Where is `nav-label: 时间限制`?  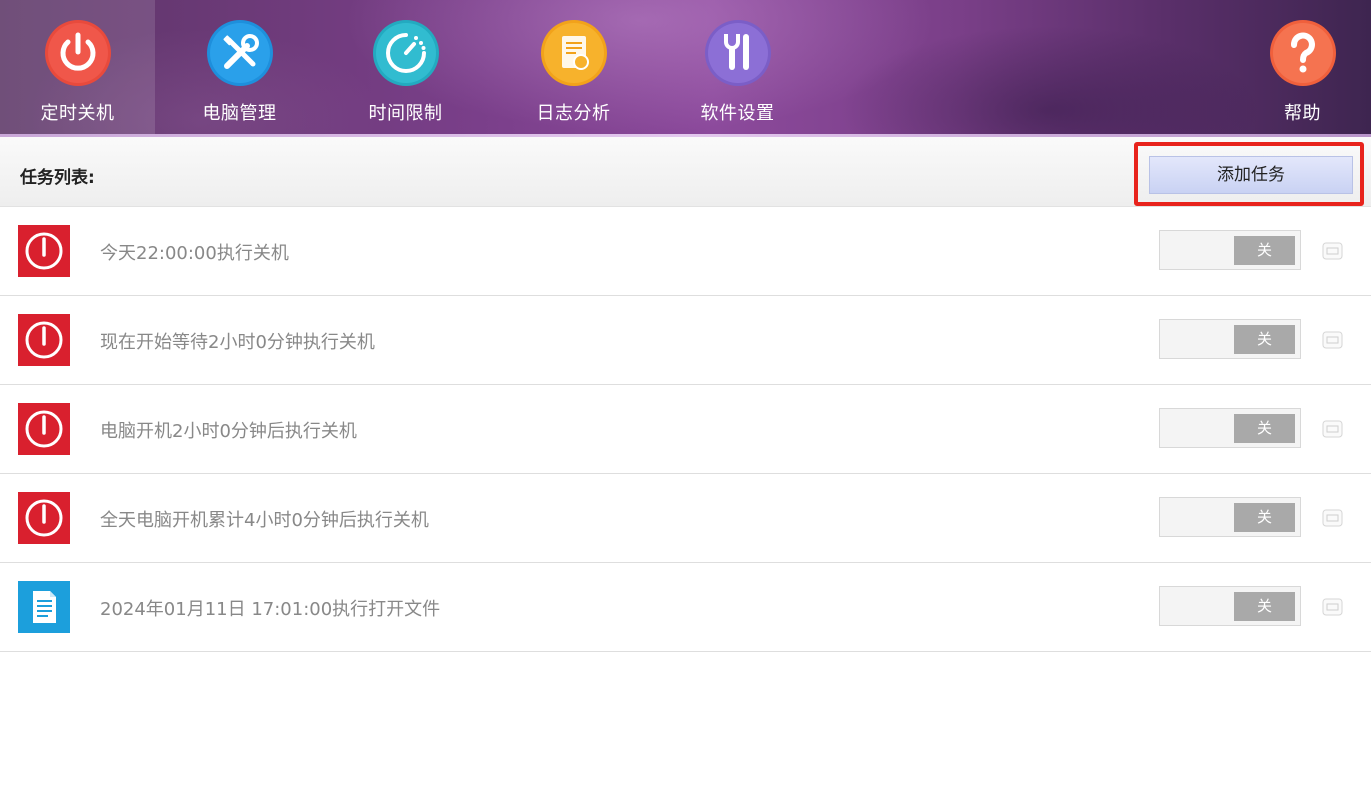 nav-label: 时间限制 is located at coordinates (405, 113).